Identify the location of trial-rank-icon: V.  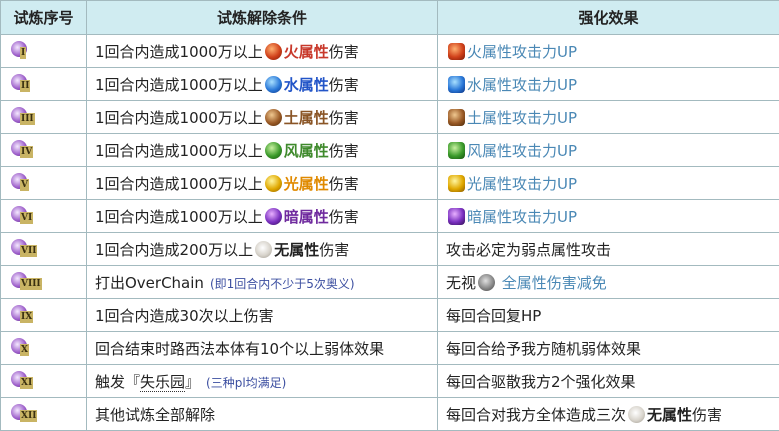
(23, 183).